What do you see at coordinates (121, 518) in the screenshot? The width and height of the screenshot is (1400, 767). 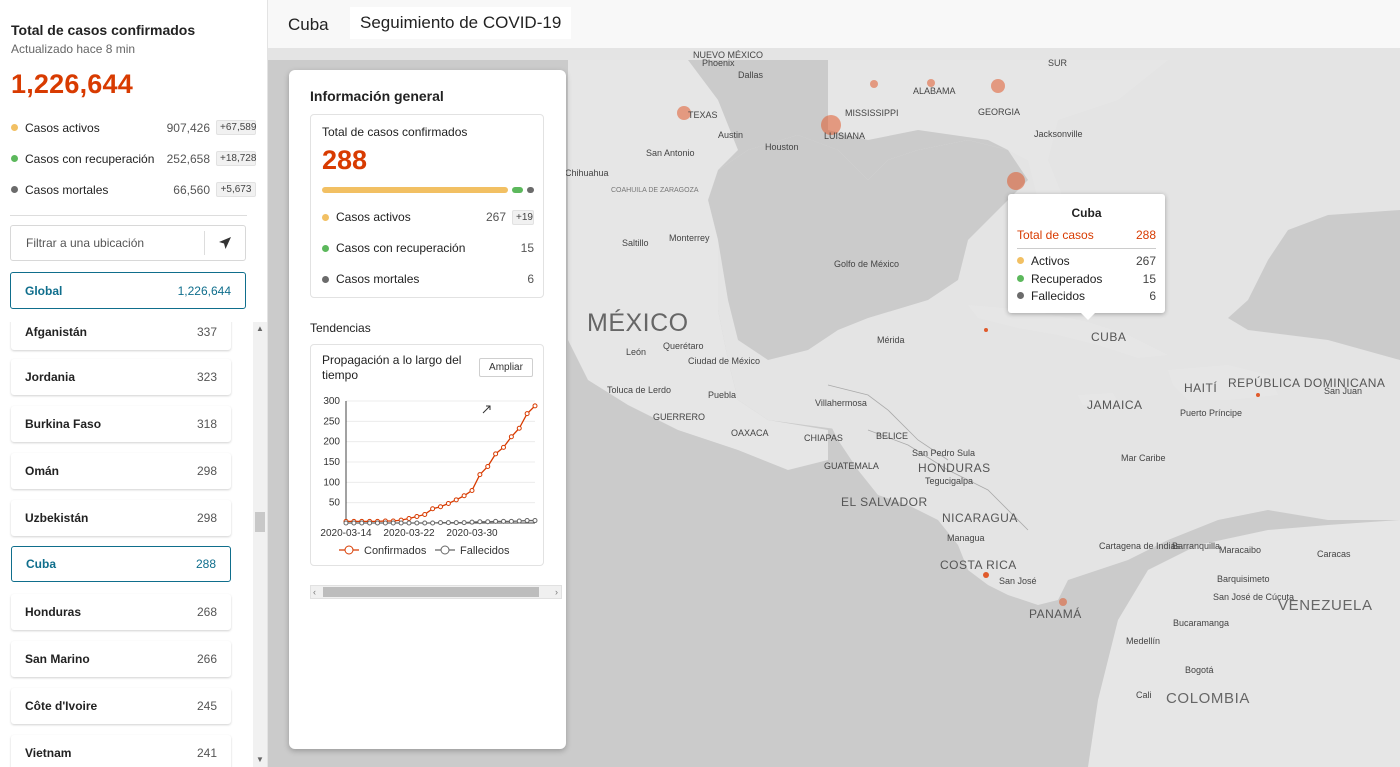 I see `country-item-uzbekistan: Uzbekistán 298` at bounding box center [121, 518].